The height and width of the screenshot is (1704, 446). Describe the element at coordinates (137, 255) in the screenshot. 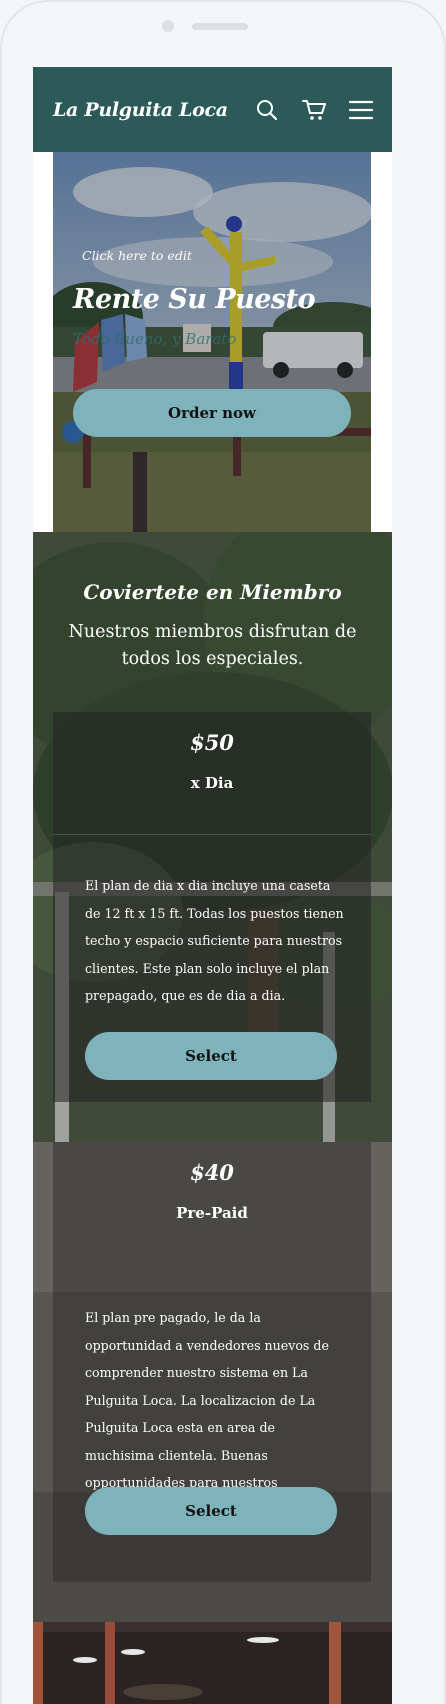

I see `edit-hint: Click here to edit` at that location.